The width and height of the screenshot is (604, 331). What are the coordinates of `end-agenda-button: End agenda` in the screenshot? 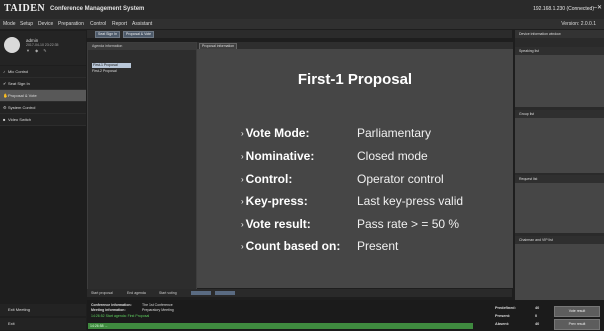 It's located at (136, 293).